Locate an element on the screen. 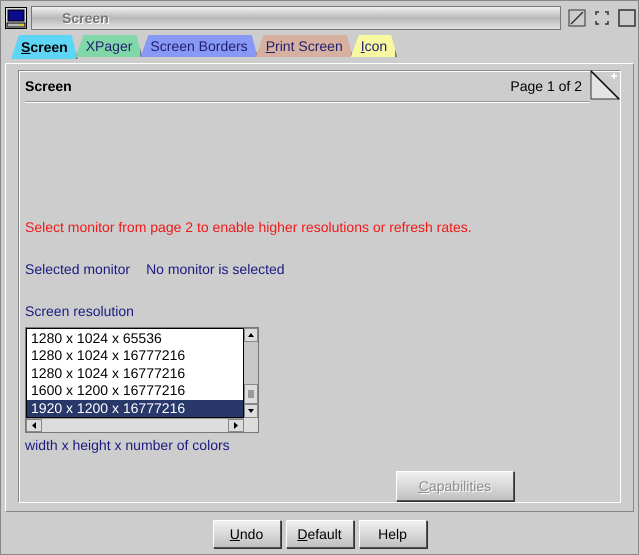  grip-icon is located at coordinates (251, 394).